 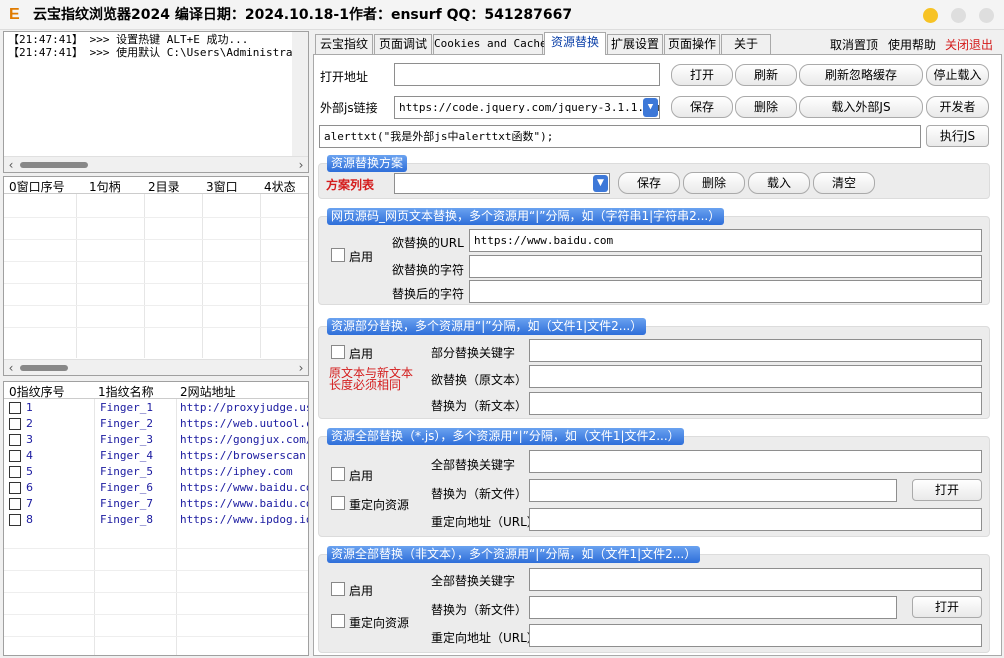 I want to click on tab-page-actions: 页面操作, so click(x=692, y=44).